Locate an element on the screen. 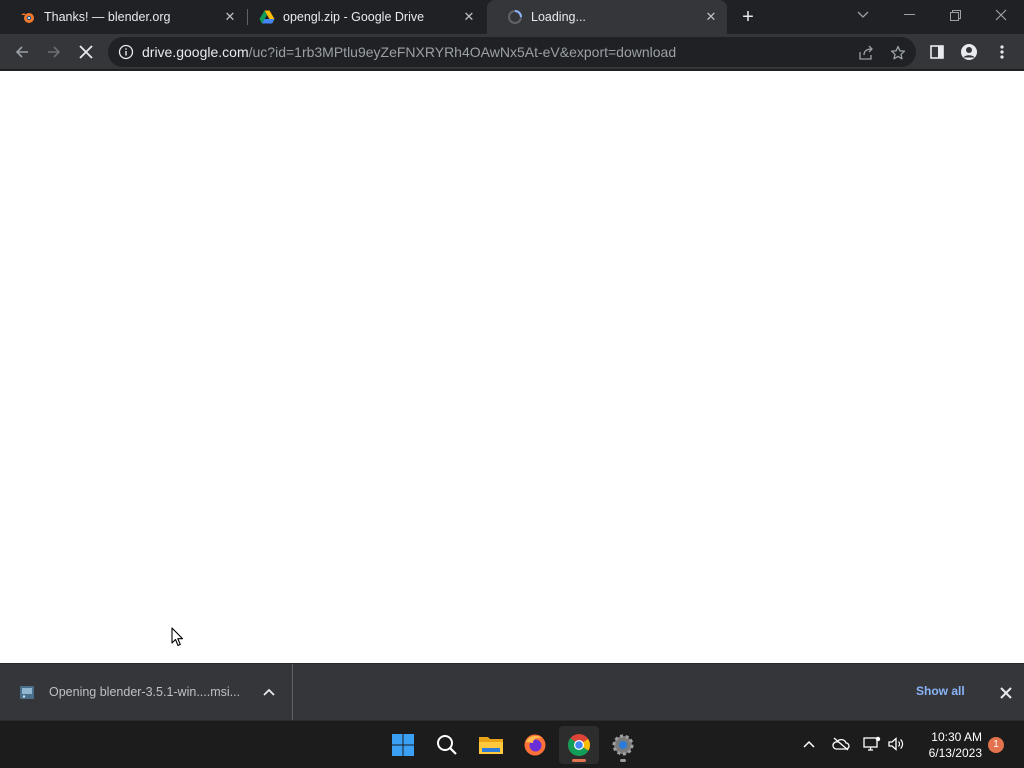 The width and height of the screenshot is (1024, 768). side-panel-button is located at coordinates (937, 52).